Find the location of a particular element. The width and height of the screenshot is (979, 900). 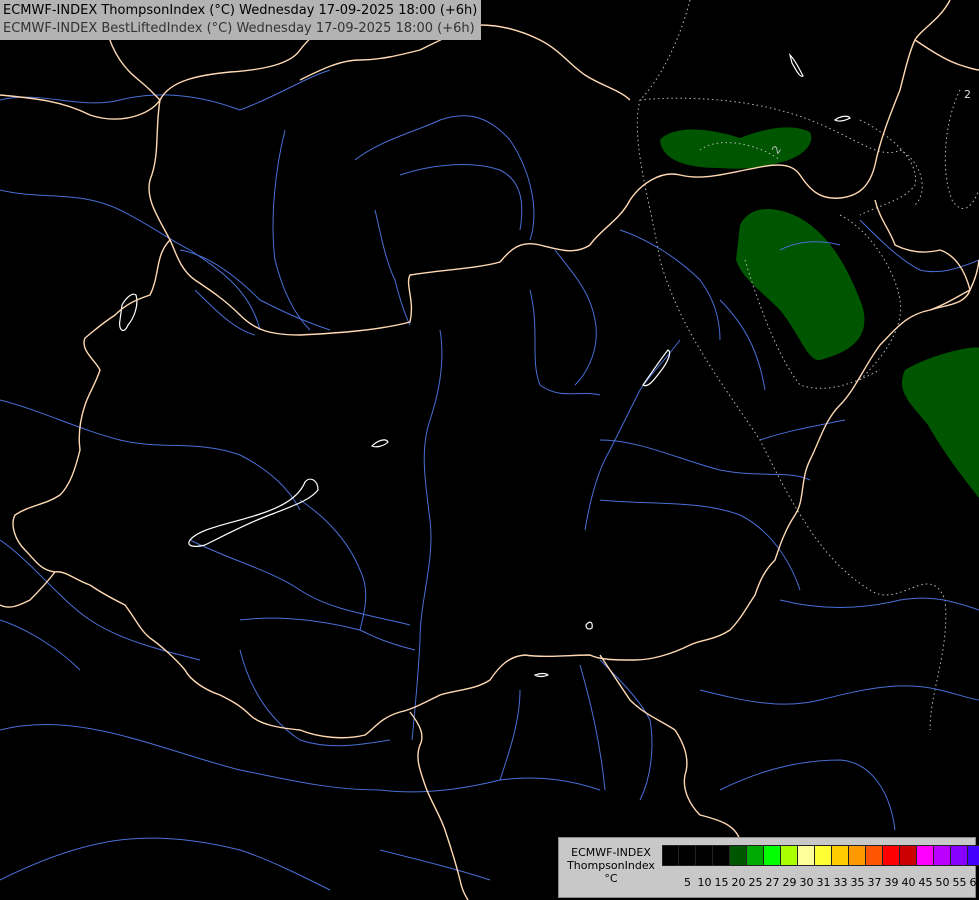

legend-ticks: 5 1015202527293031333537394045505560 is located at coordinates (820, 882).